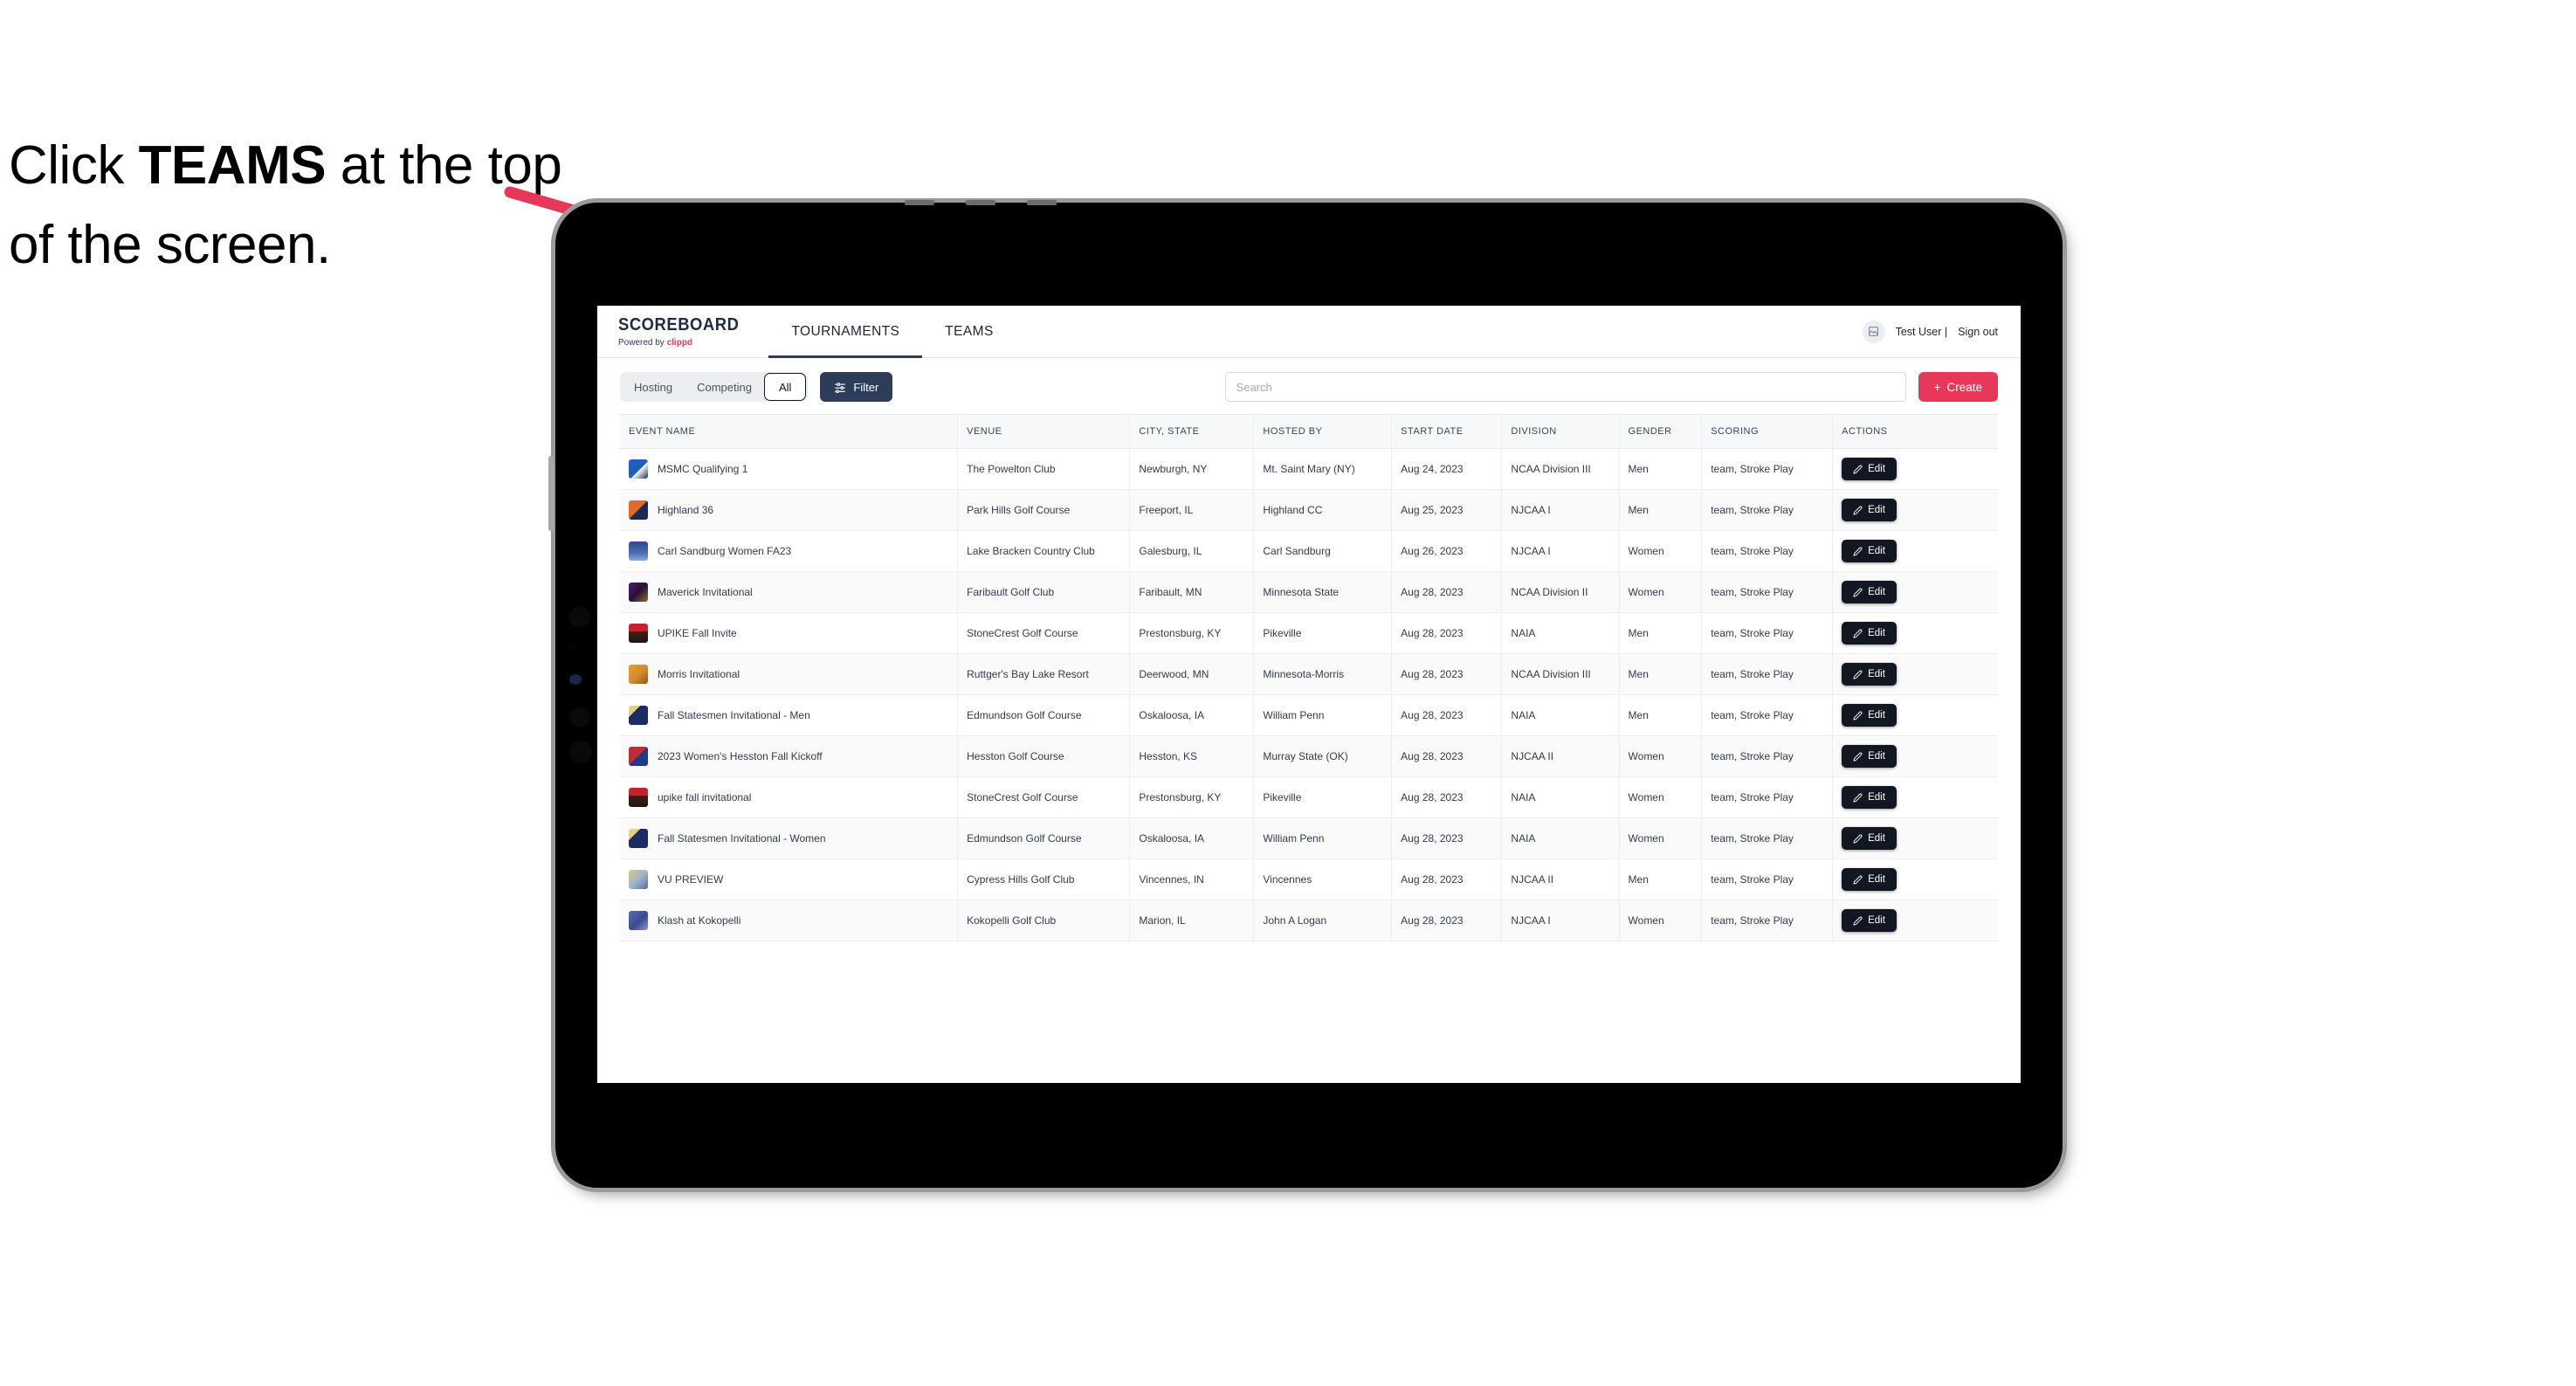 The height and width of the screenshot is (1386, 2576). I want to click on cell-venue: Park Hills Golf Course, so click(1044, 510).